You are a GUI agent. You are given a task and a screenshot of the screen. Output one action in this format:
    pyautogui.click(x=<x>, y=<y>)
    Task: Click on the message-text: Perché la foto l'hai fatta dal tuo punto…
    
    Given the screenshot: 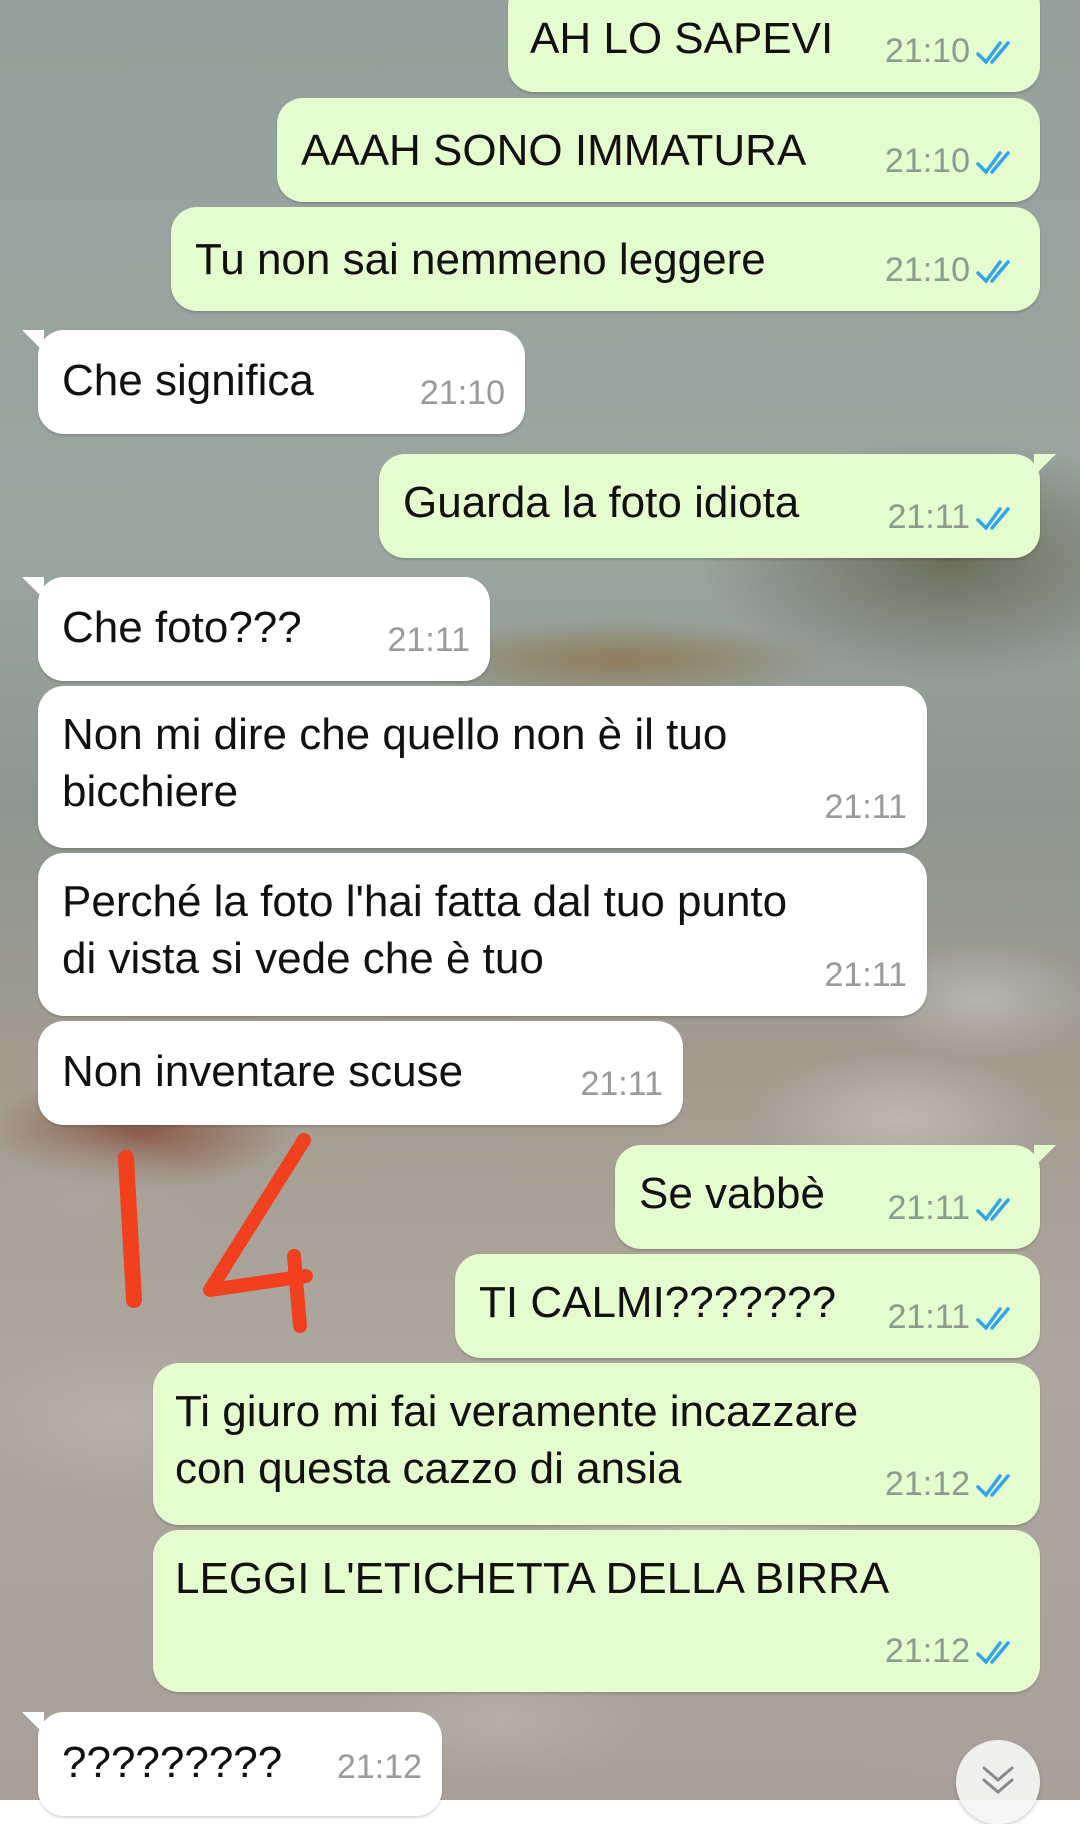 What is the action you would take?
    pyautogui.click(x=425, y=930)
    